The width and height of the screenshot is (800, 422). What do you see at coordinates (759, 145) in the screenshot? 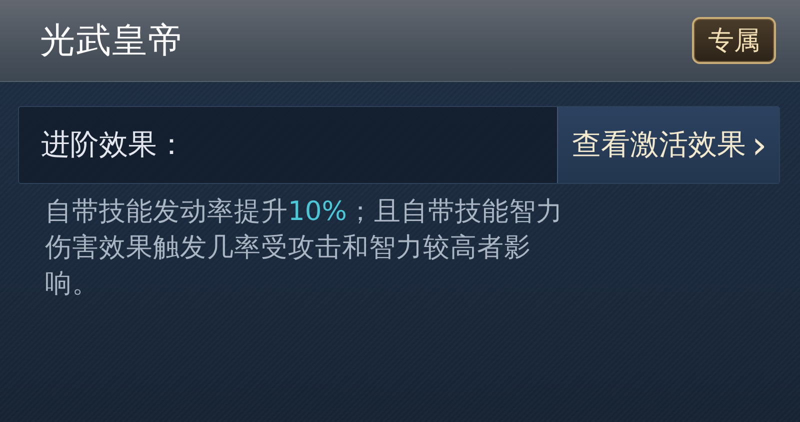
I see `chevron-icon: ›` at bounding box center [759, 145].